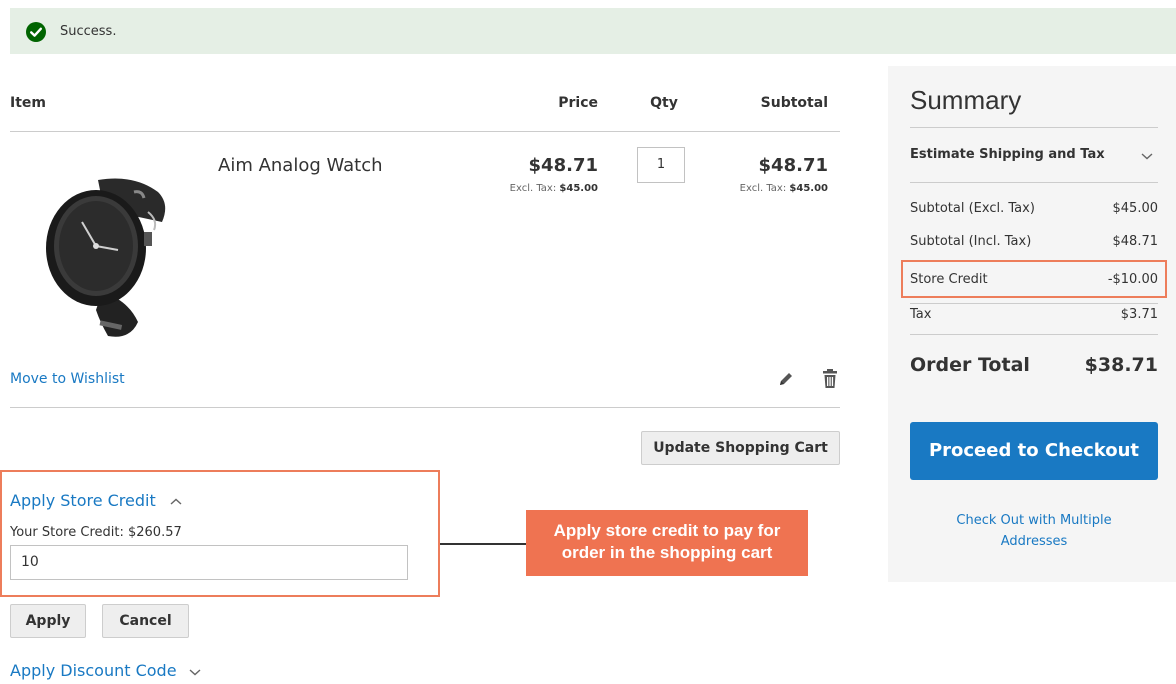 The height and width of the screenshot is (684, 1176). I want to click on item-divider, so click(425, 407).